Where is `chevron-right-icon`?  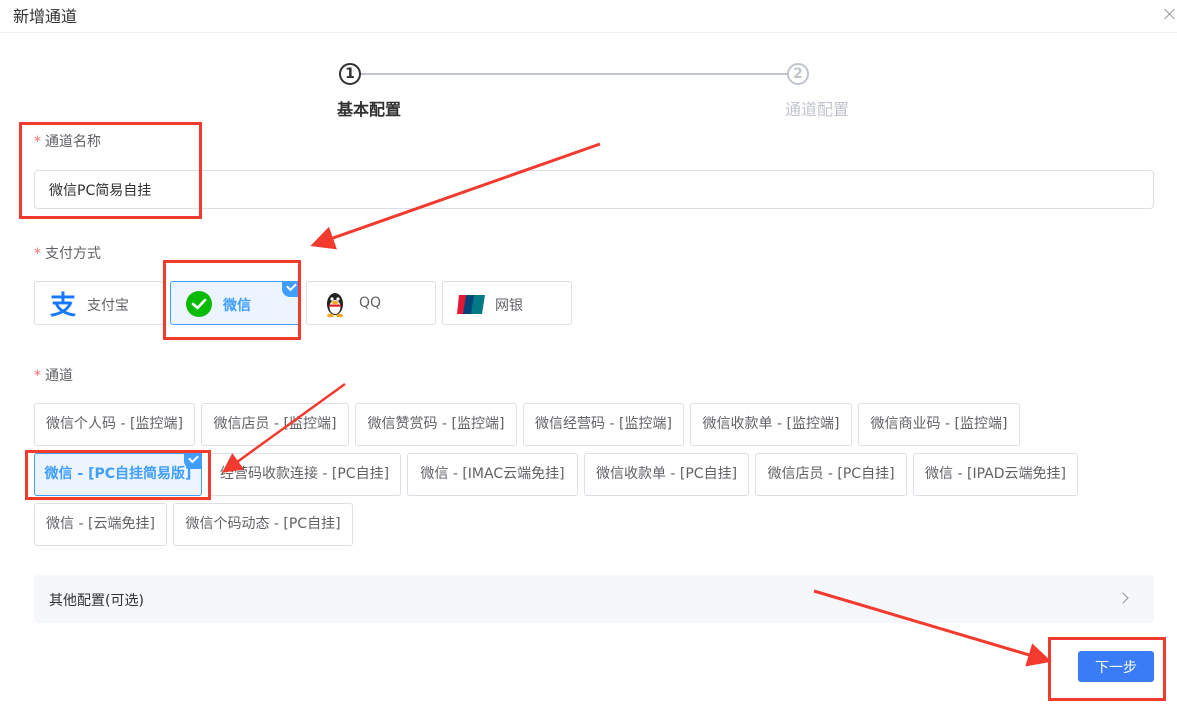 chevron-right-icon is located at coordinates (1123, 598).